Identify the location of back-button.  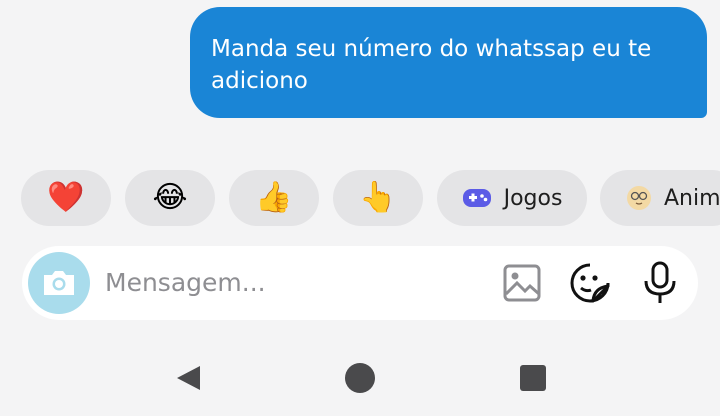
(188, 378).